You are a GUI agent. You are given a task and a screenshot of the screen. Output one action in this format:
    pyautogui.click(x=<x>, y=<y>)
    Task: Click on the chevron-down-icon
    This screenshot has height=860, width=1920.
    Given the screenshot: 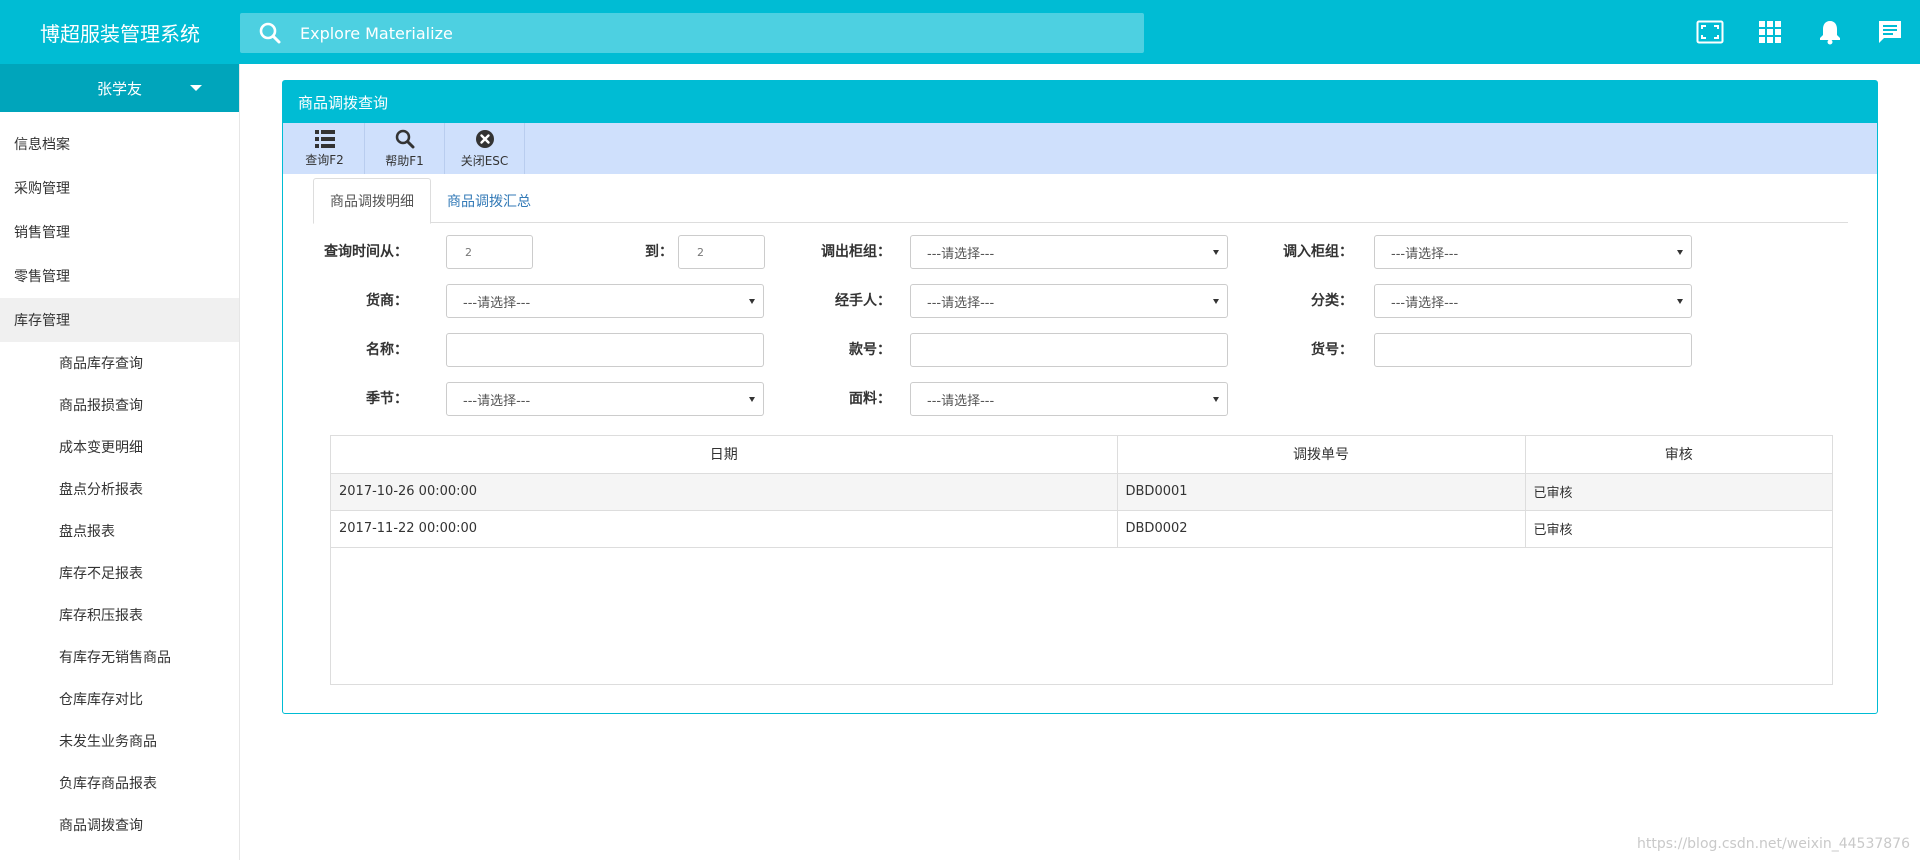 What is the action you would take?
    pyautogui.click(x=196, y=88)
    